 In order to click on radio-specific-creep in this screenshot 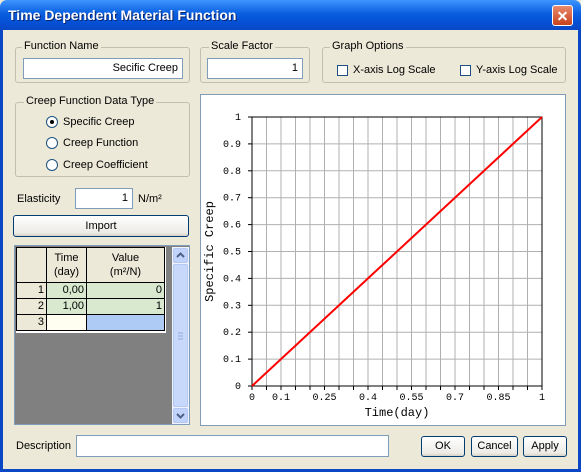, I will do `click(52, 122)`.